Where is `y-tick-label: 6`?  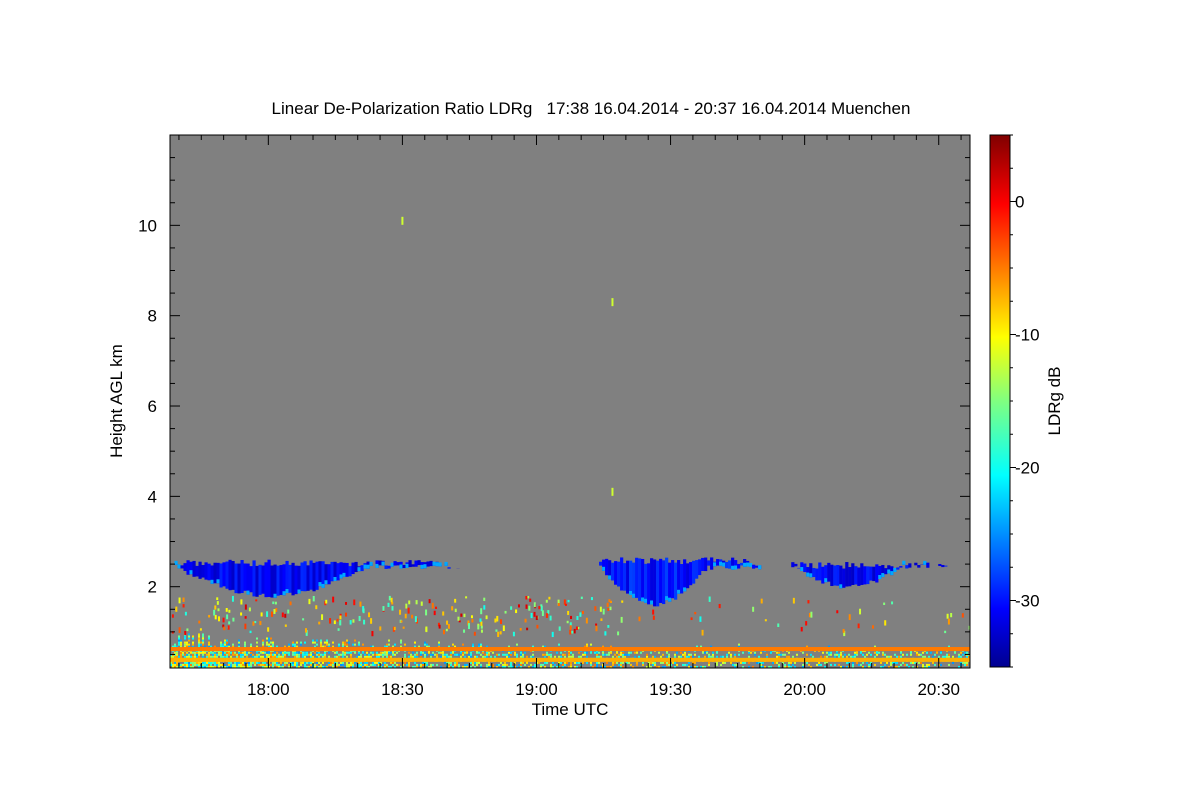
y-tick-label: 6 is located at coordinates (152, 406).